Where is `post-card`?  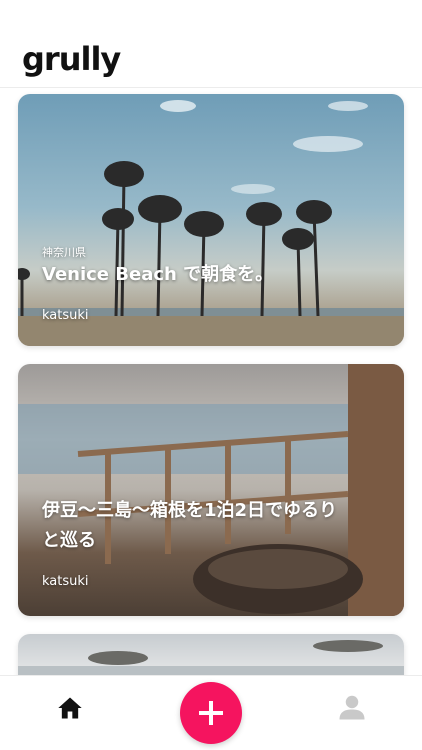
post-card is located at coordinates (211, 654).